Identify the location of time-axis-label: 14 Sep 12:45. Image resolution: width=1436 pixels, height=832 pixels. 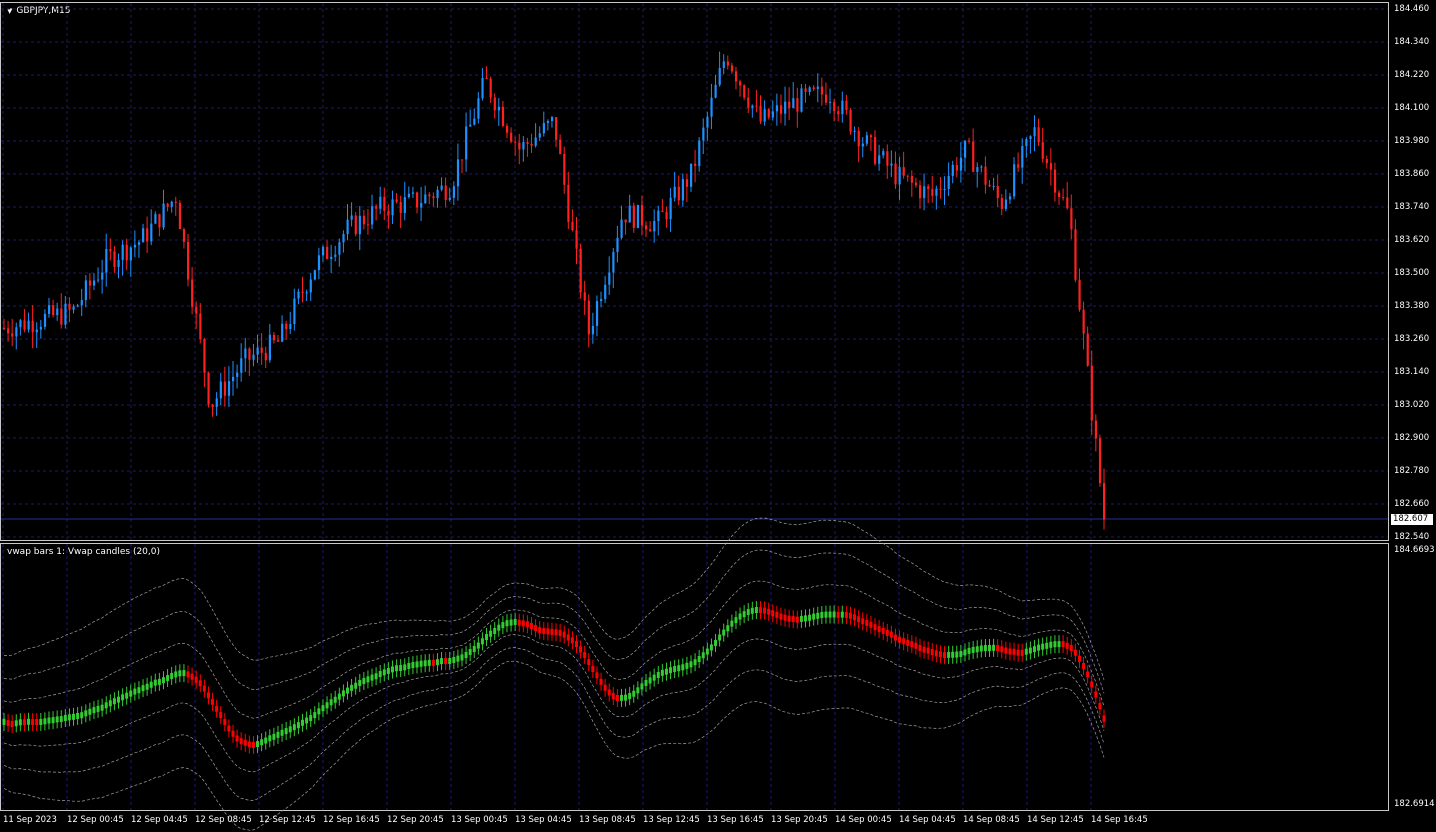
(1055, 820).